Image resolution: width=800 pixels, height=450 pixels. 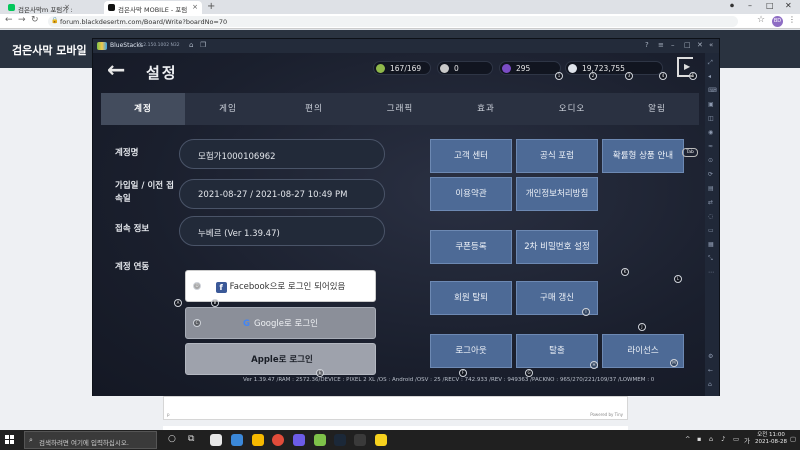 I want to click on official-forum-button: 공식 포럼, so click(x=557, y=156).